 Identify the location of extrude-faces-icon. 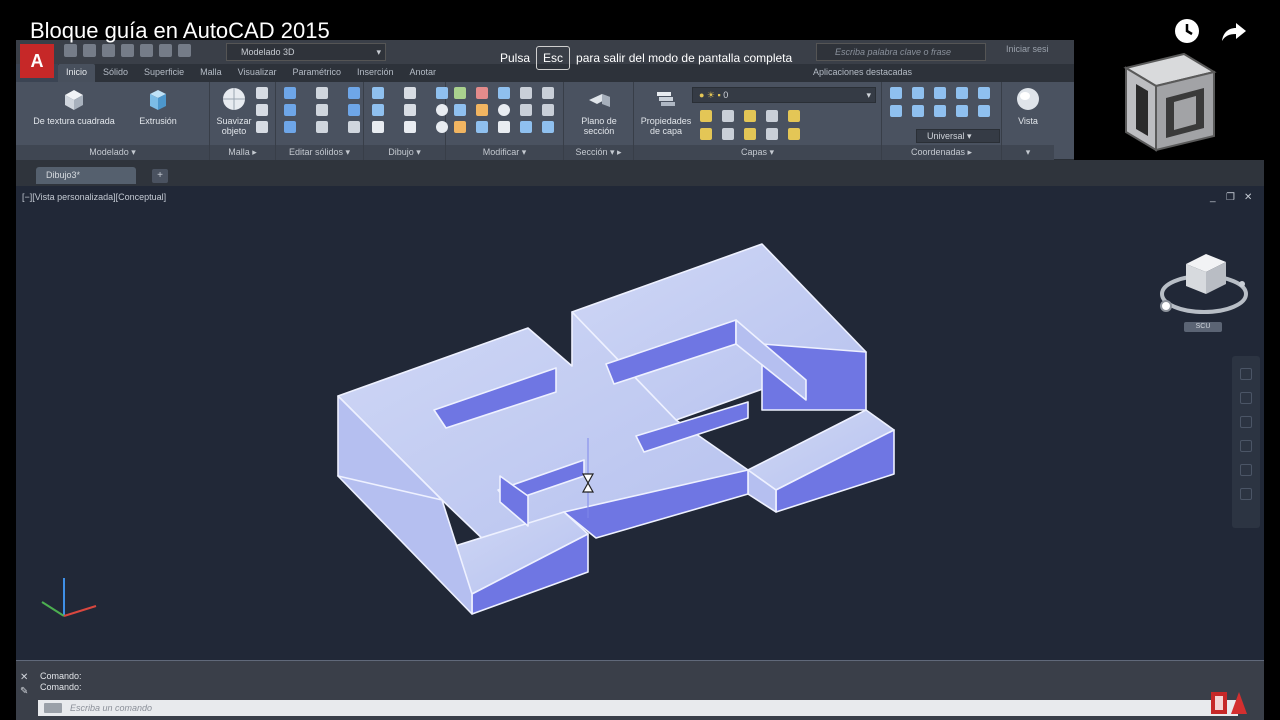
(322, 127).